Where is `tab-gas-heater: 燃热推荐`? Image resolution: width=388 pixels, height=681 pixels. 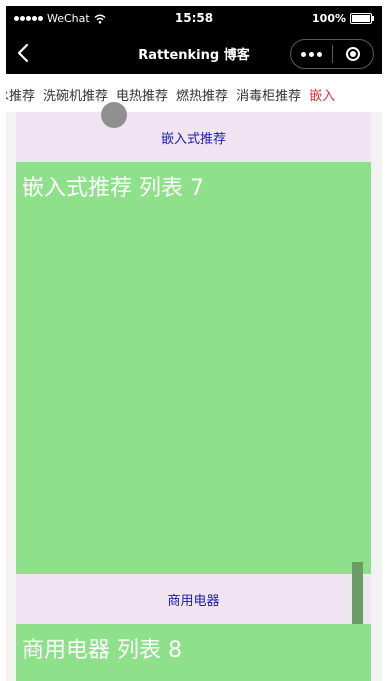 tab-gas-heater: 燃热推荐 is located at coordinates (202, 94).